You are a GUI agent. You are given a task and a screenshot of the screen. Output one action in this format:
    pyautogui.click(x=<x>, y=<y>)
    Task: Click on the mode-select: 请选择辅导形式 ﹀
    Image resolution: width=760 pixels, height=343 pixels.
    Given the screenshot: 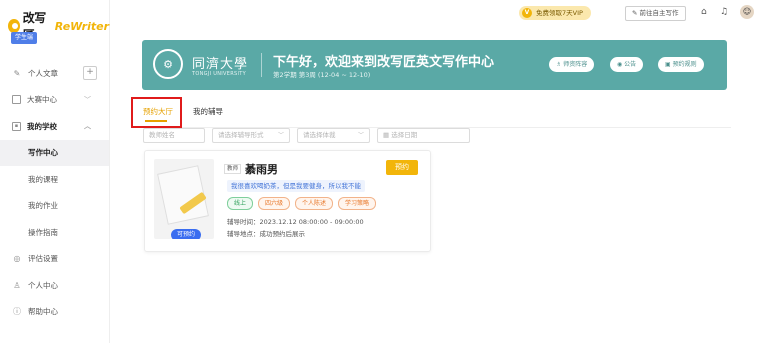 What is the action you would take?
    pyautogui.click(x=251, y=135)
    